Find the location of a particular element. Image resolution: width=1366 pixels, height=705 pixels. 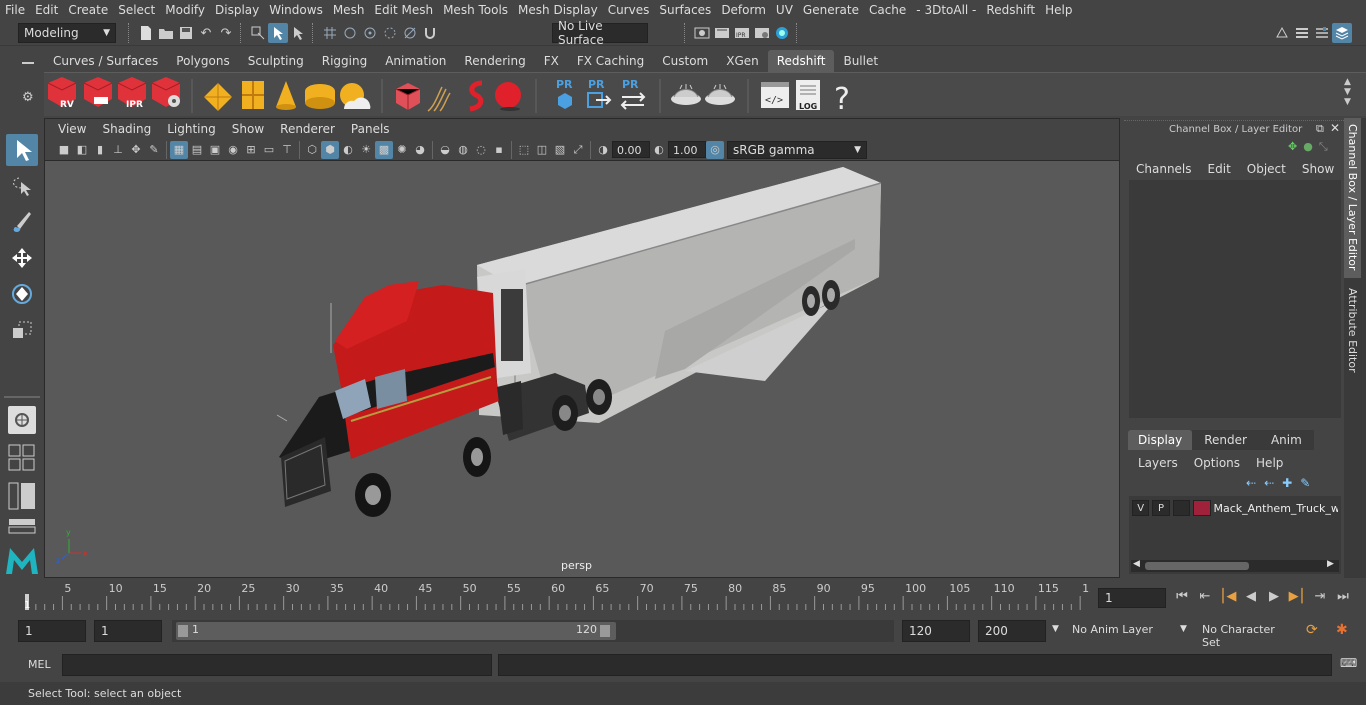

default-lighting-icon: ☀ is located at coordinates (366, 150).